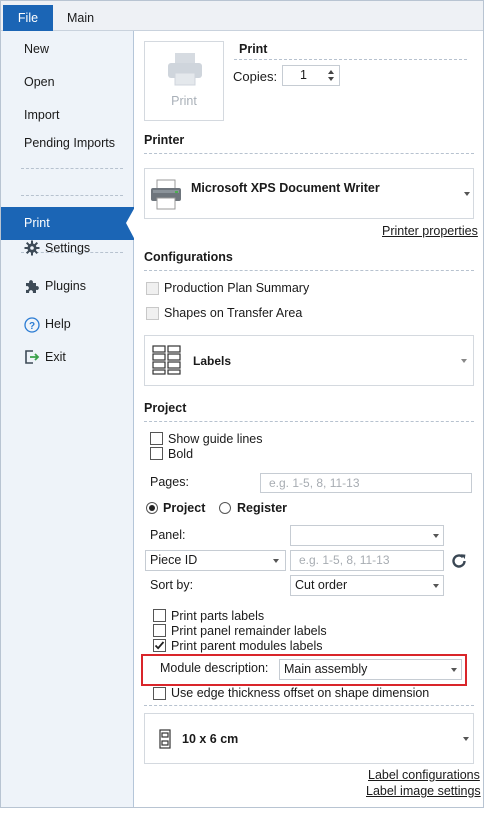 The width and height of the screenshot is (499, 820). What do you see at coordinates (159, 630) in the screenshot?
I see `print-panel-remainder-labels-checkbox` at bounding box center [159, 630].